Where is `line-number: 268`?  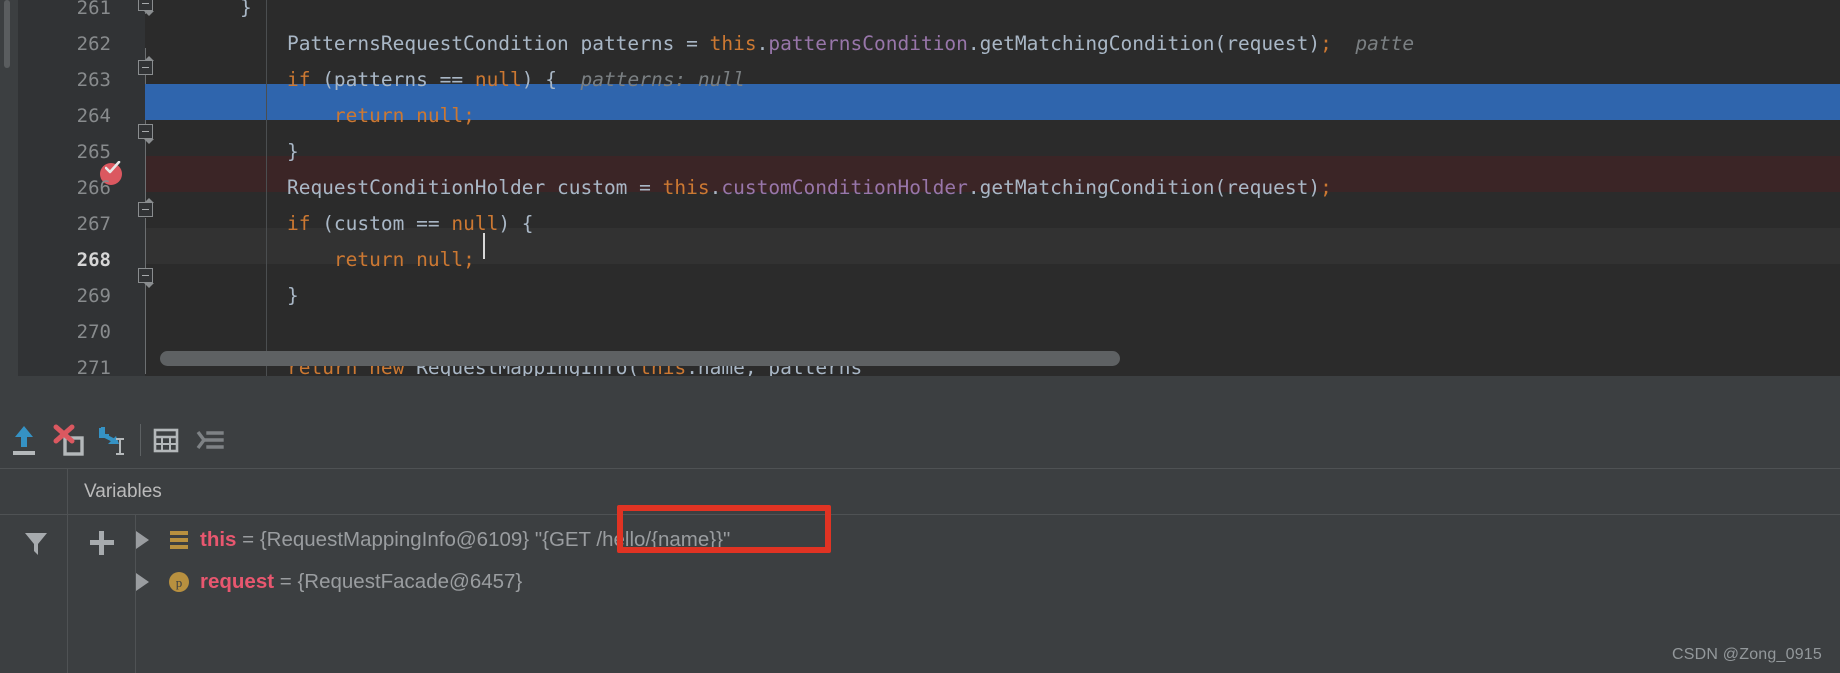 line-number: 268 is located at coordinates (93, 260).